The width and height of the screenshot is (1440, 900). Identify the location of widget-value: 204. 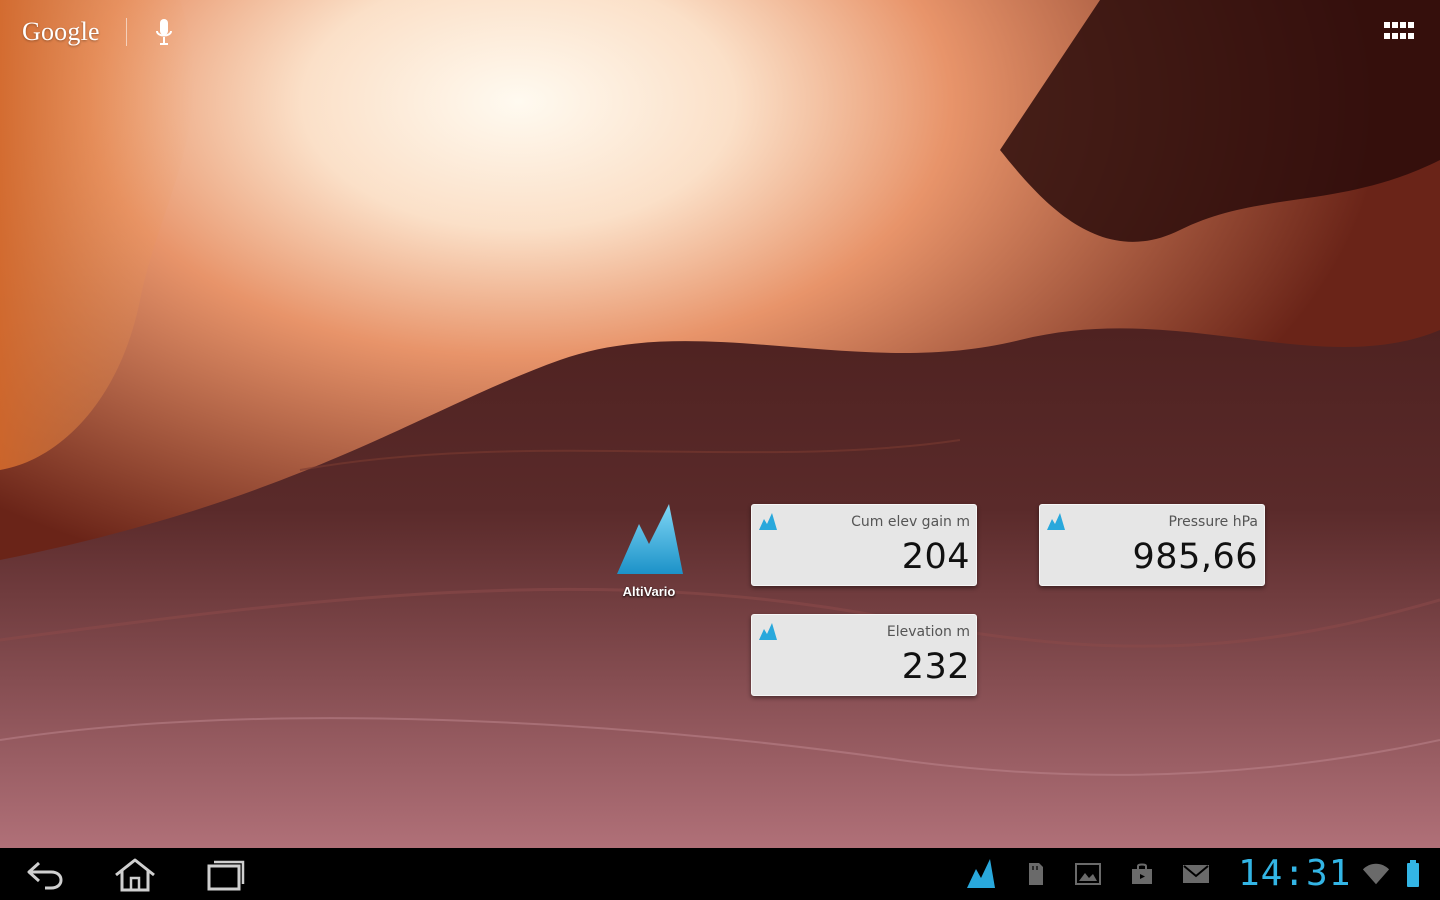
(935, 557).